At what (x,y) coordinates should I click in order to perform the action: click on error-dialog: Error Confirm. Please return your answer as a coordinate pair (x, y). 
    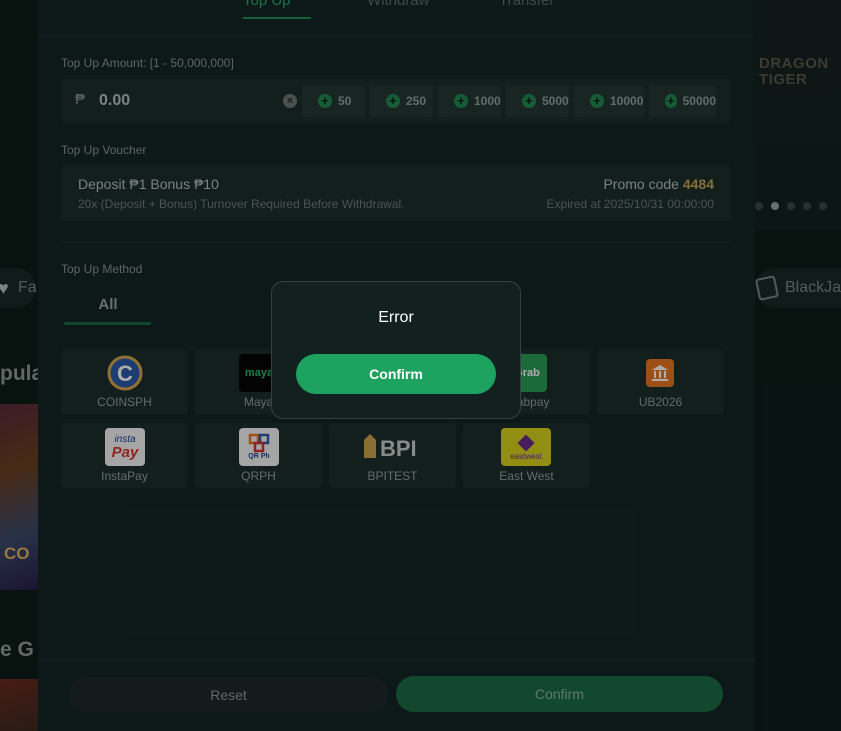
    Looking at the image, I should click on (396, 350).